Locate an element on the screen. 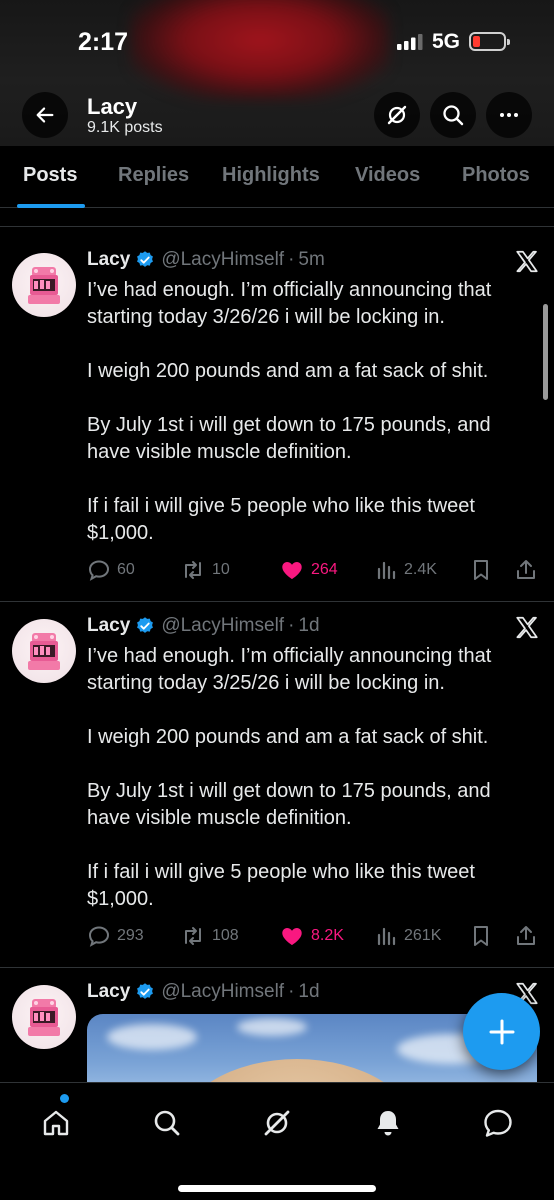 The width and height of the screenshot is (554, 1200). profile-tabs: Posts Replies Highlights Videos Photos is located at coordinates (277, 177).